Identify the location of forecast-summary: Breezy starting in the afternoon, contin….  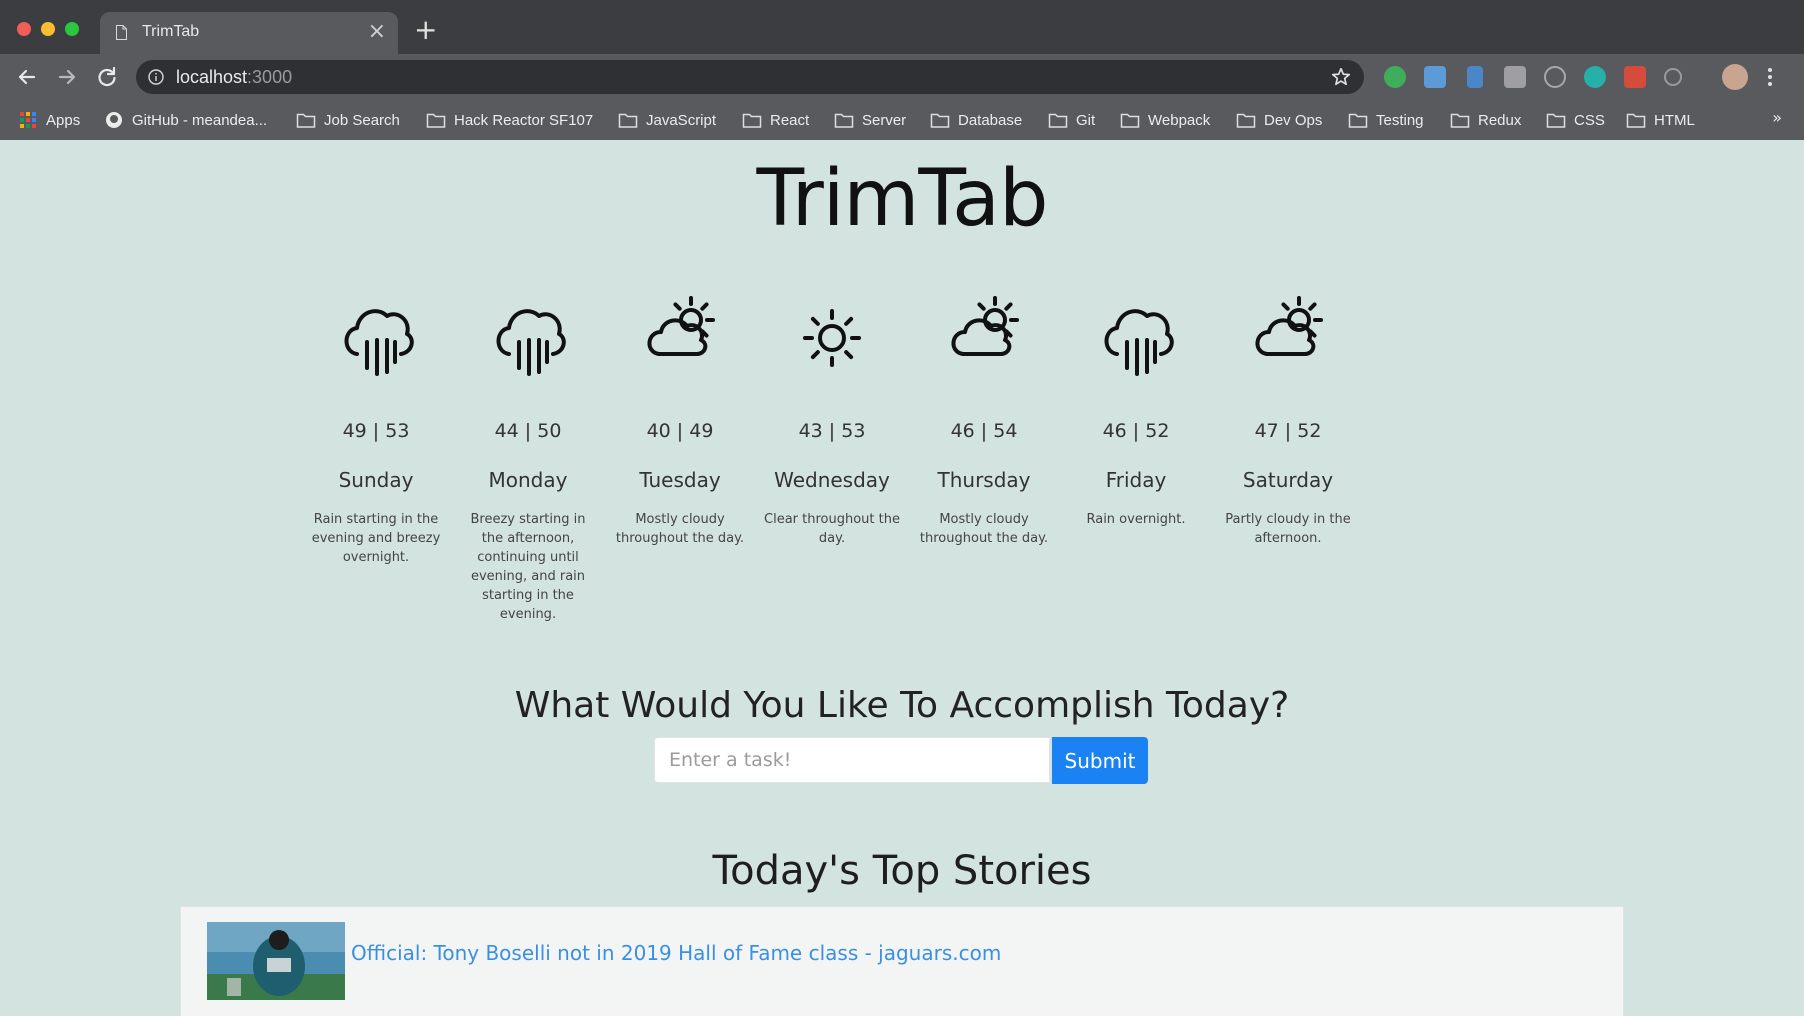
(528, 567).